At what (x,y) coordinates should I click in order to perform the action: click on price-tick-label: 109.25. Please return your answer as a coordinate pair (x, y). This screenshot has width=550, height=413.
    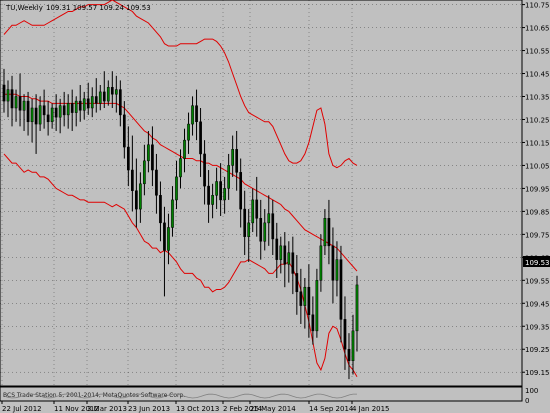
    Looking at the image, I should click on (537, 350).